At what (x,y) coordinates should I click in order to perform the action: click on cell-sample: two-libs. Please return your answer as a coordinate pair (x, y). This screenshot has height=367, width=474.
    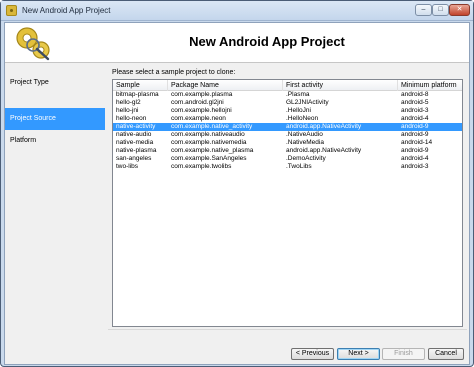
    Looking at the image, I should click on (127, 166).